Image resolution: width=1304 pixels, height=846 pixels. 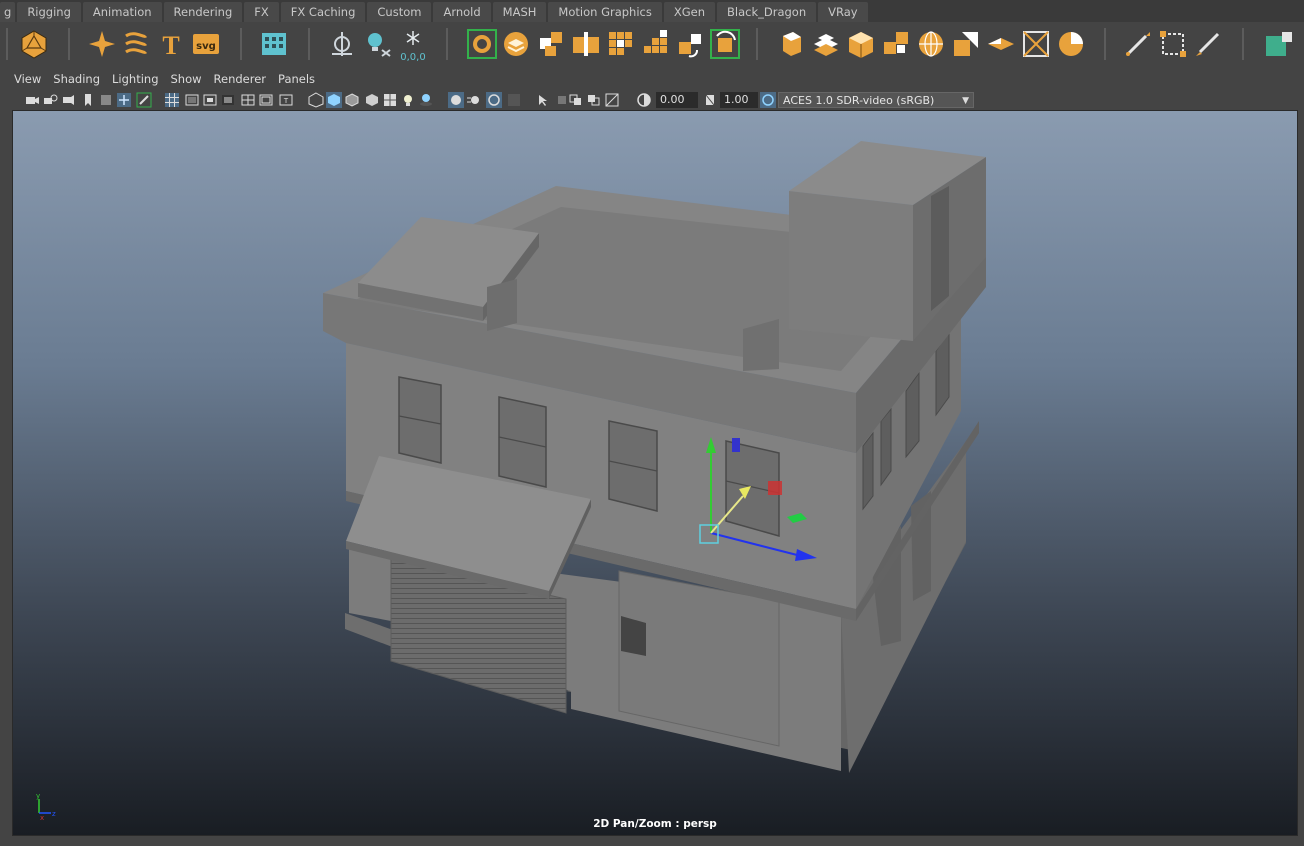 What do you see at coordinates (462, 12) in the screenshot?
I see `shelf-tab-arnold: Arnold` at bounding box center [462, 12].